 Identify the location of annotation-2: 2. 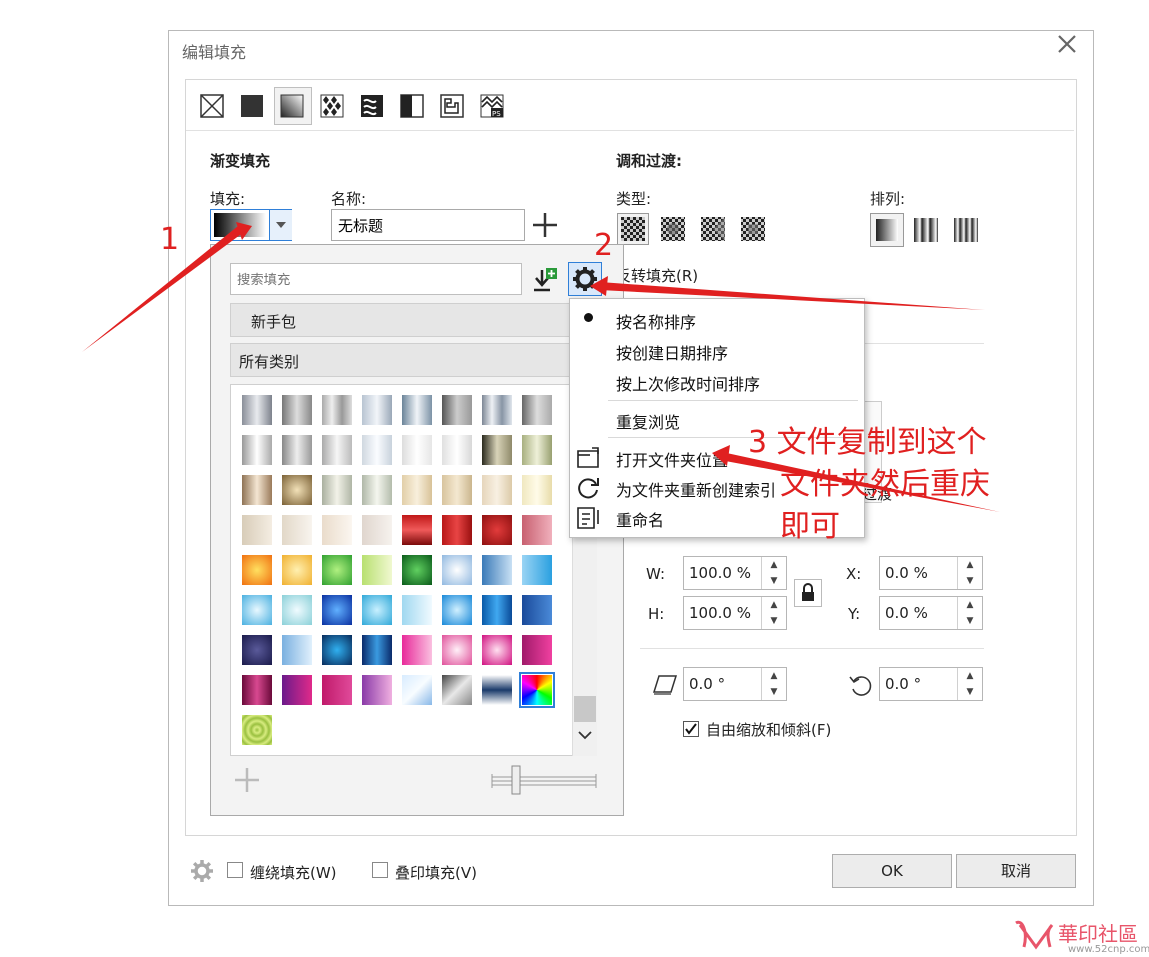
(604, 245).